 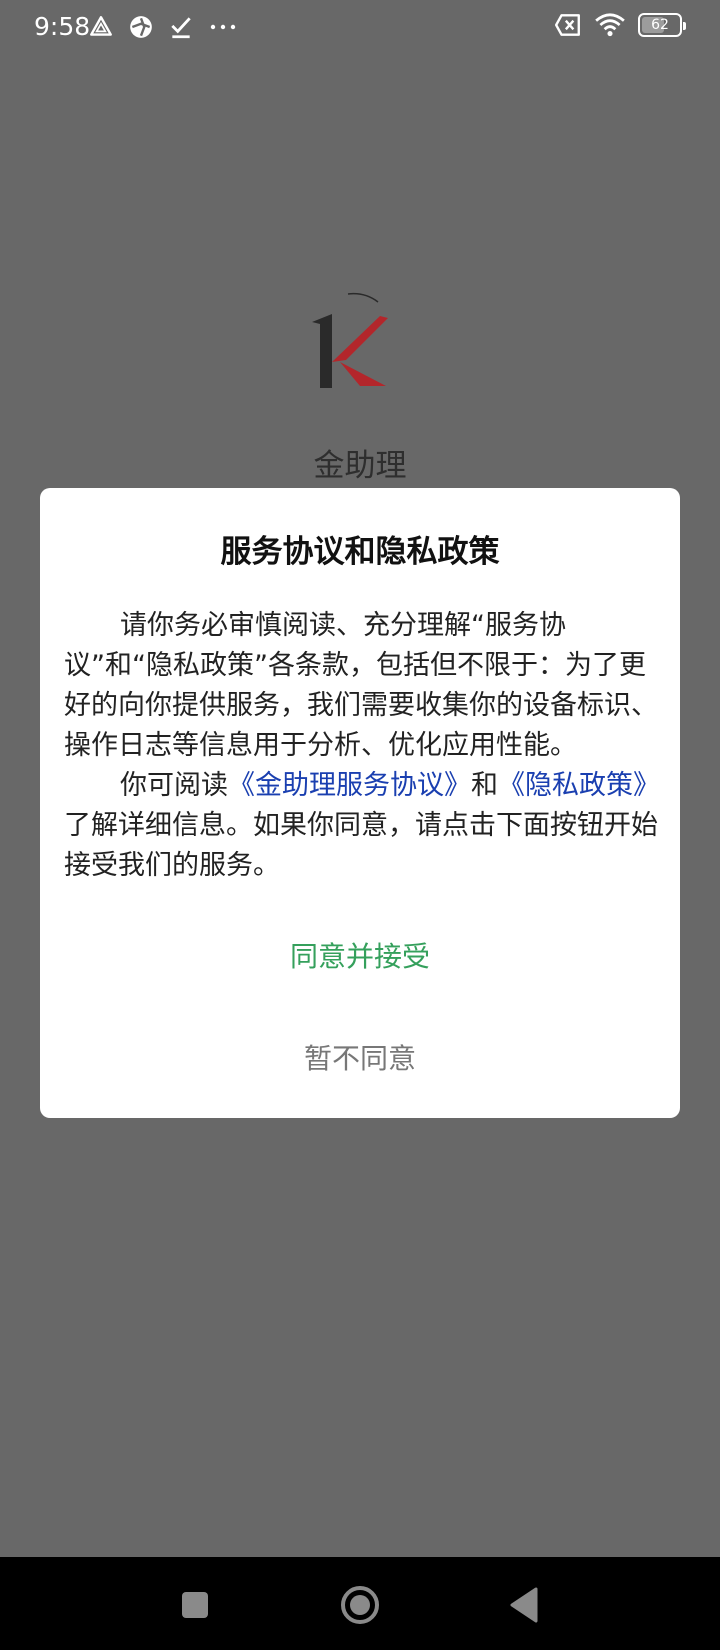 I want to click on para2-and: 和, so click(x=484, y=785).